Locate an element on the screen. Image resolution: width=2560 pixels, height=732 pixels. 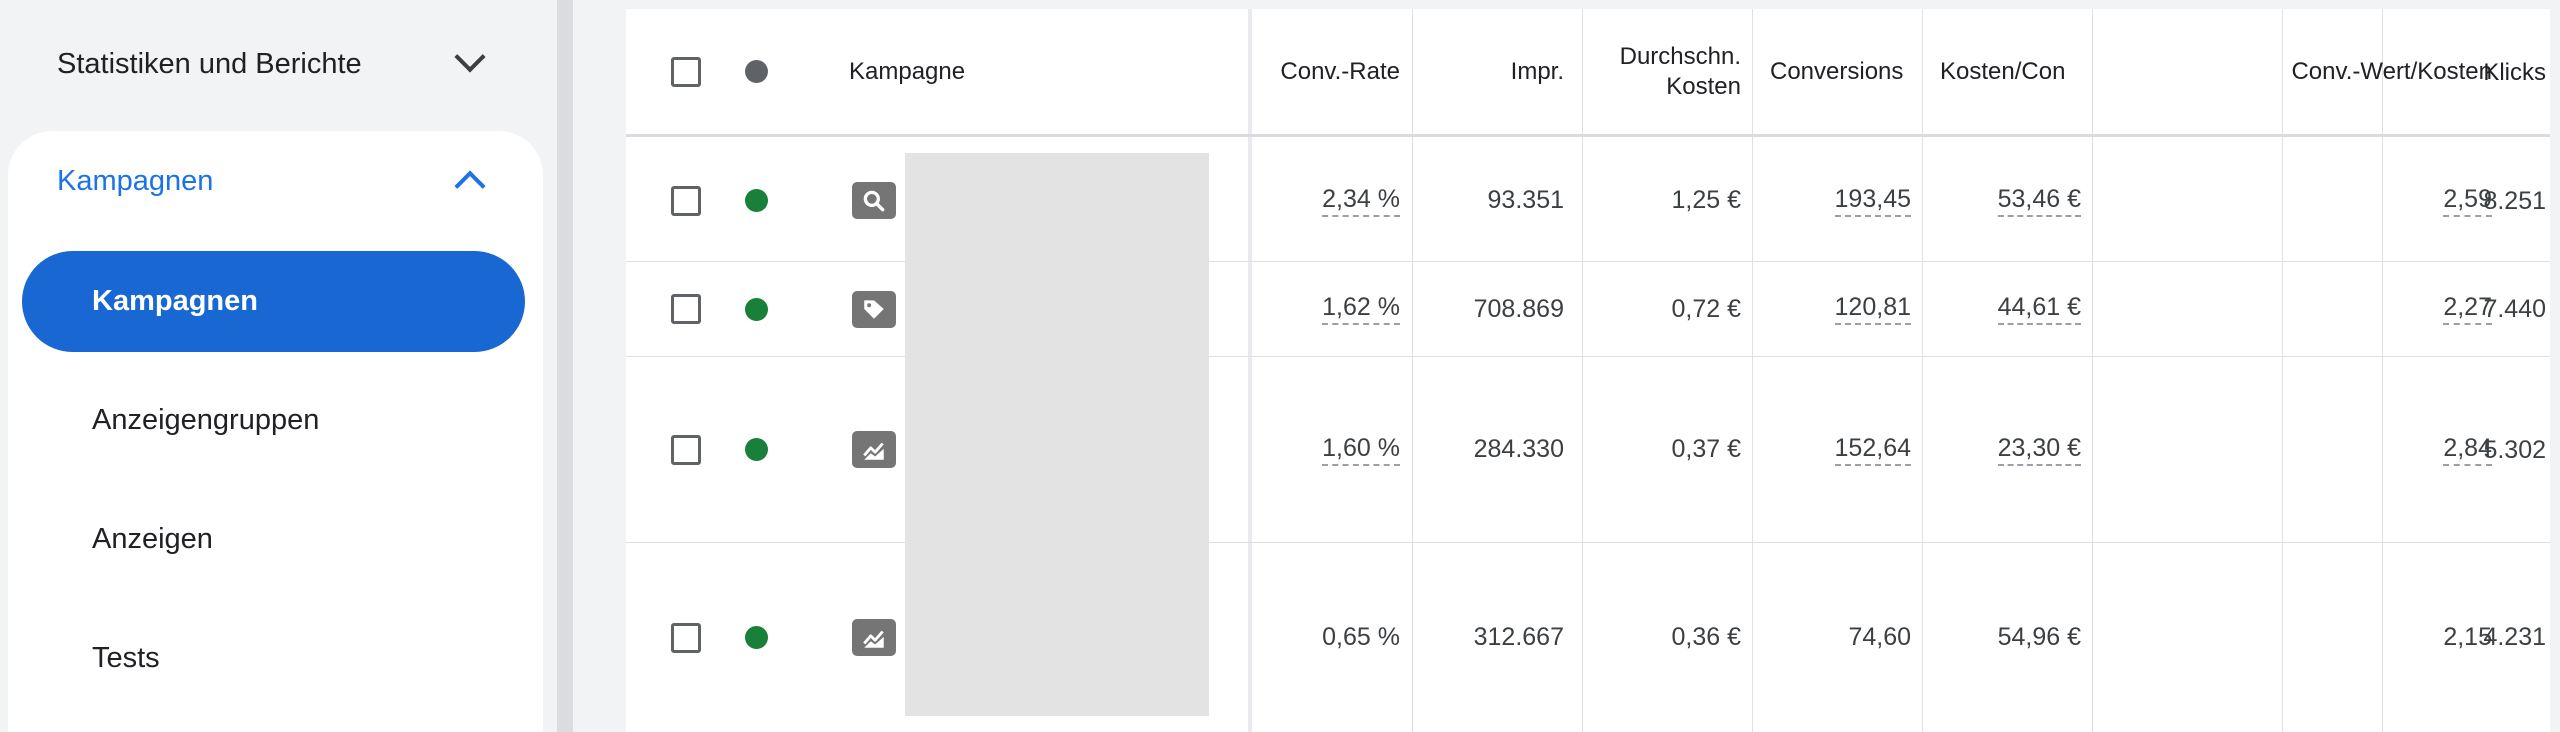
avg-cost-cell: 1,25 € is located at coordinates (1663, 200).